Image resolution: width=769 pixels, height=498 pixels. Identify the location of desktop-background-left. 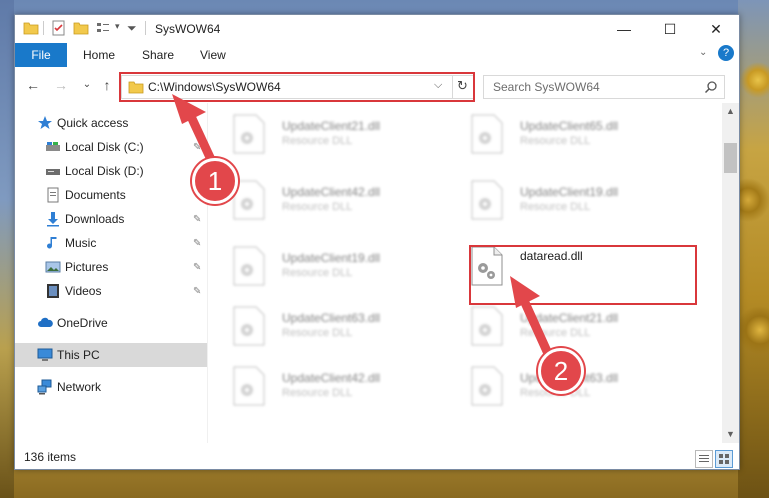
(7, 249).